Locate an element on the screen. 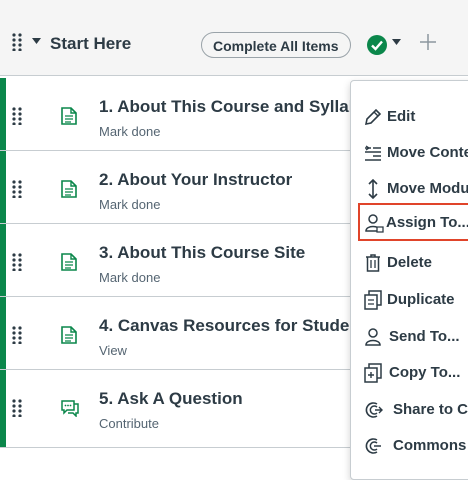 The width and height of the screenshot is (468, 480). published-check-icon is located at coordinates (377, 45).